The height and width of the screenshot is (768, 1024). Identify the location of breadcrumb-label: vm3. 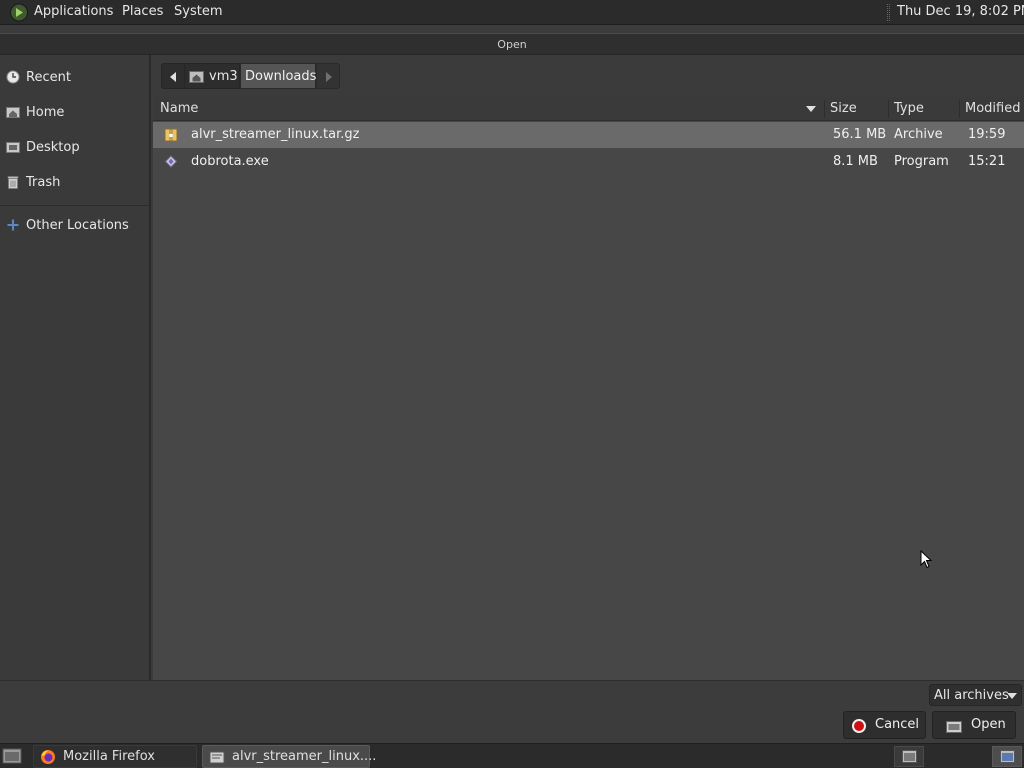
(223, 76).